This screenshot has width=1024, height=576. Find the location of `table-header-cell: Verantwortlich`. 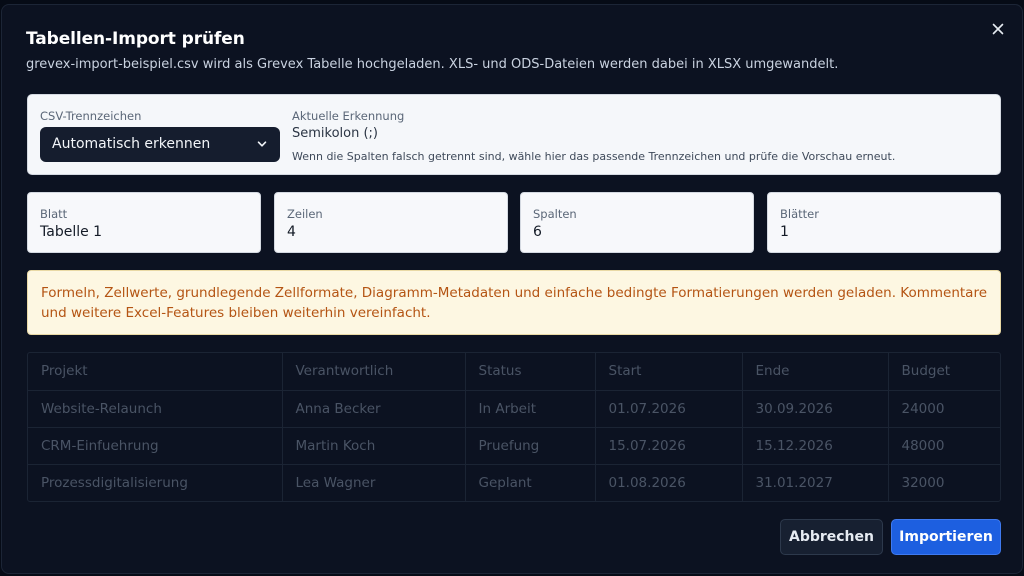

table-header-cell: Verantwortlich is located at coordinates (373, 372).